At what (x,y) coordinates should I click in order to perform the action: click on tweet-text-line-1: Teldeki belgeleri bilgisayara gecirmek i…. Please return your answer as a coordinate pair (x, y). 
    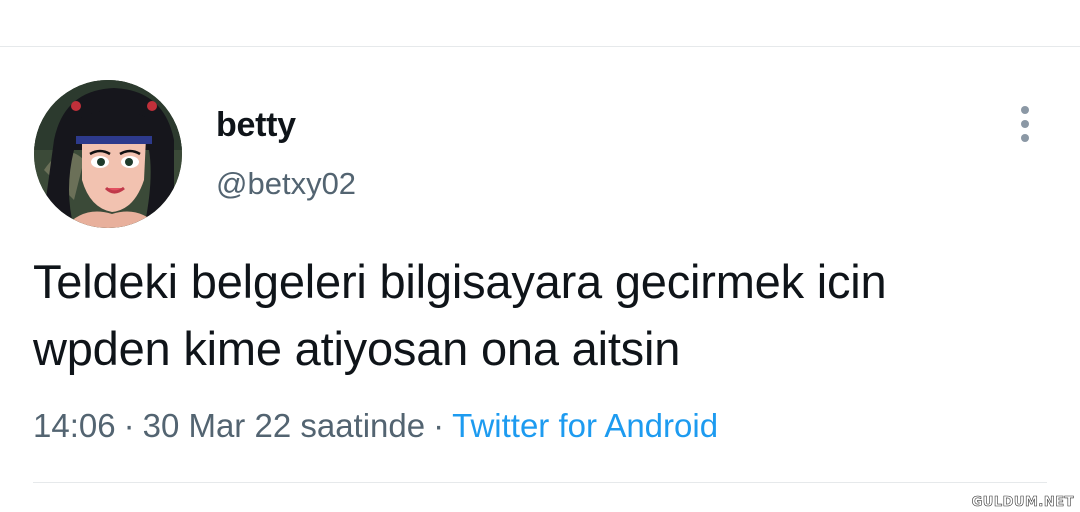
    Looking at the image, I should click on (460, 281).